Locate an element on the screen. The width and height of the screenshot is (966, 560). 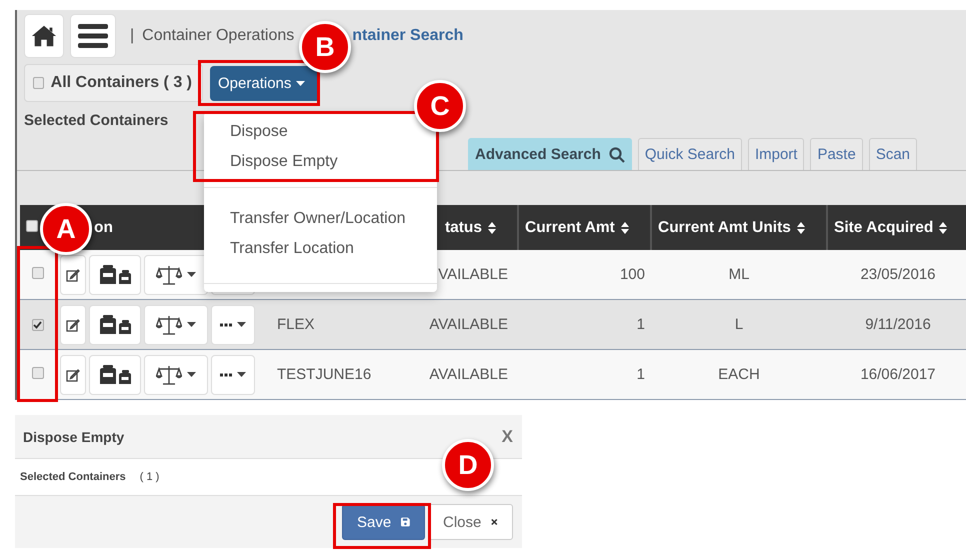
table-cell: EACH is located at coordinates (739, 374).